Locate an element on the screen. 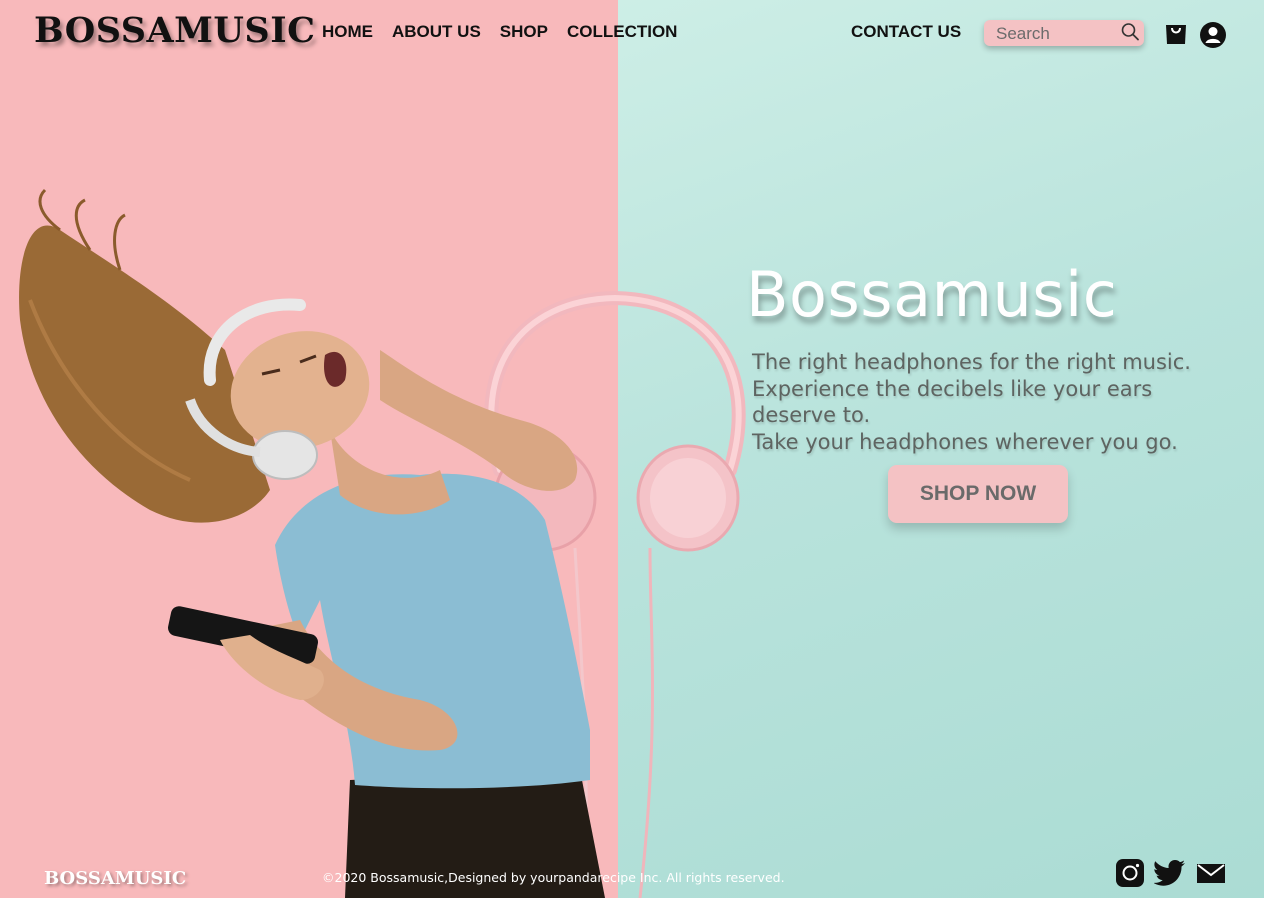 Image resolution: width=1264 pixels, height=898 pixels. search-input is located at coordinates (1055, 34).